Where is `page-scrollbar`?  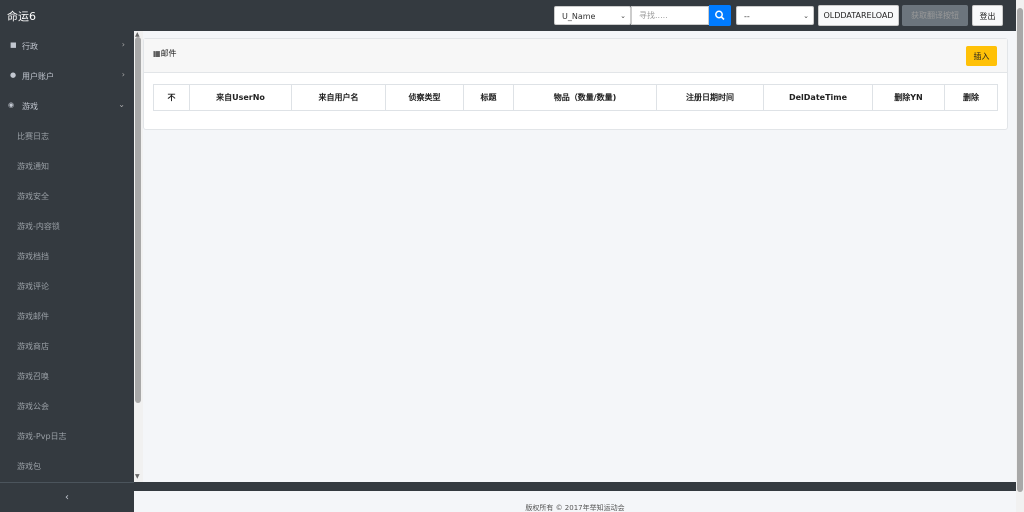
page-scrollbar is located at coordinates (1020, 256).